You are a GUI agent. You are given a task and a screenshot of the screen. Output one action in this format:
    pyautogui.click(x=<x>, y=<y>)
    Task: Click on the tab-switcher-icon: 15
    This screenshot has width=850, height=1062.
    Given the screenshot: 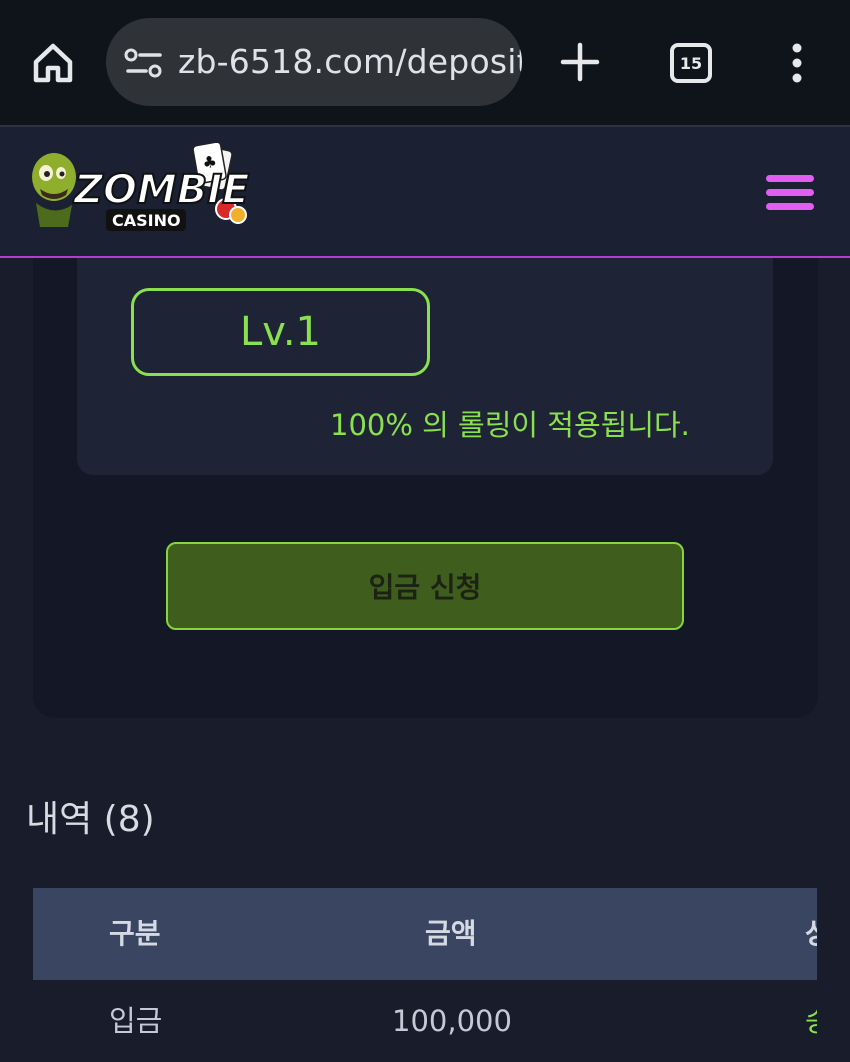 What is the action you would take?
    pyautogui.click(x=691, y=63)
    